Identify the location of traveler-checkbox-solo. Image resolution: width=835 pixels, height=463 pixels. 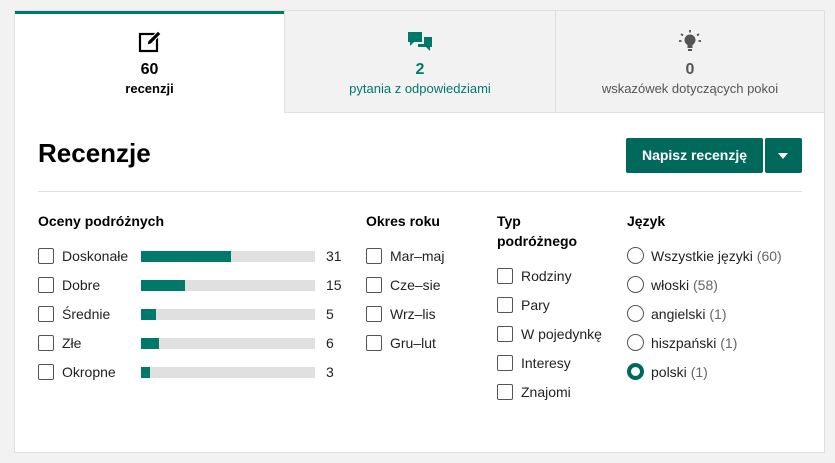
(505, 334).